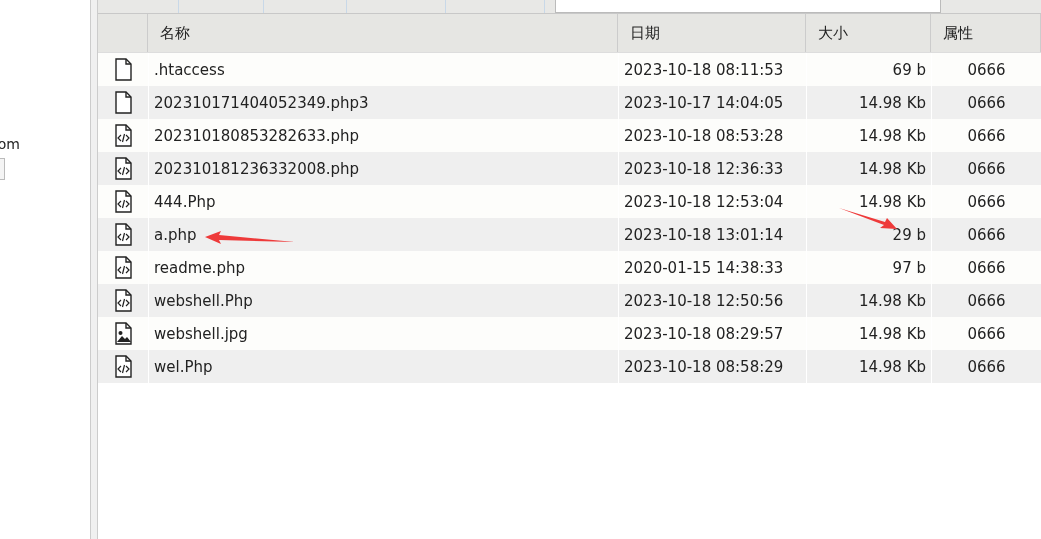  Describe the element at coordinates (986, 33) in the screenshot. I see `column-header: 属性` at that location.